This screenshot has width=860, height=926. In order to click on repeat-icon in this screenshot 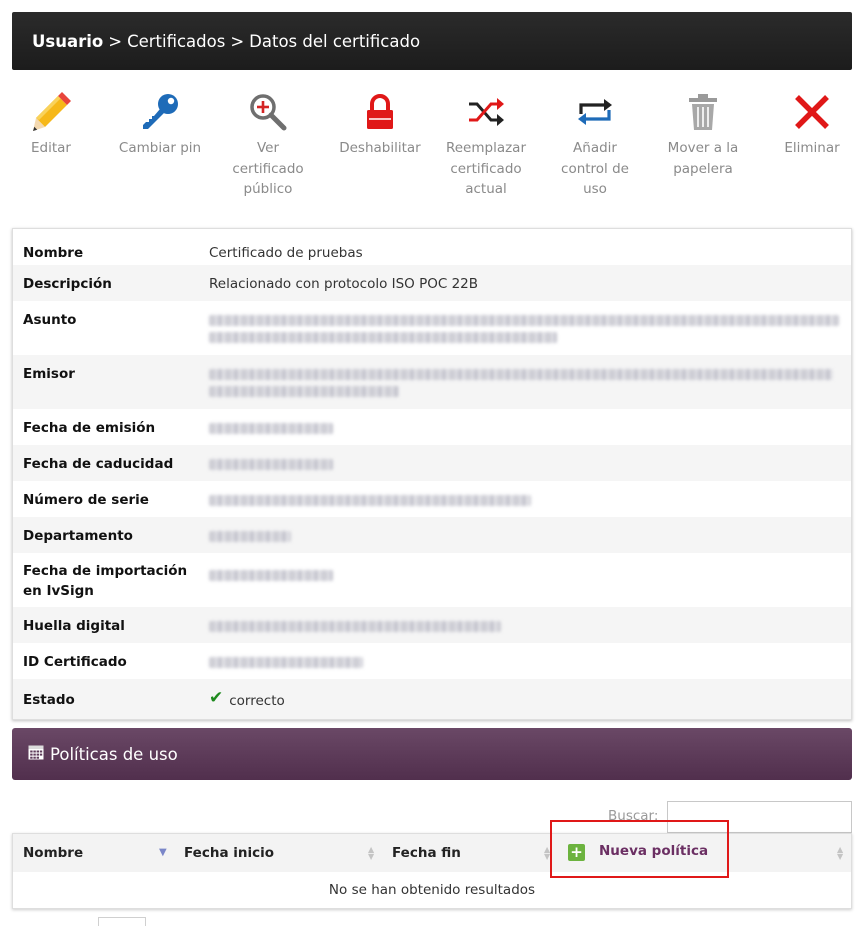, I will do `click(595, 111)`.